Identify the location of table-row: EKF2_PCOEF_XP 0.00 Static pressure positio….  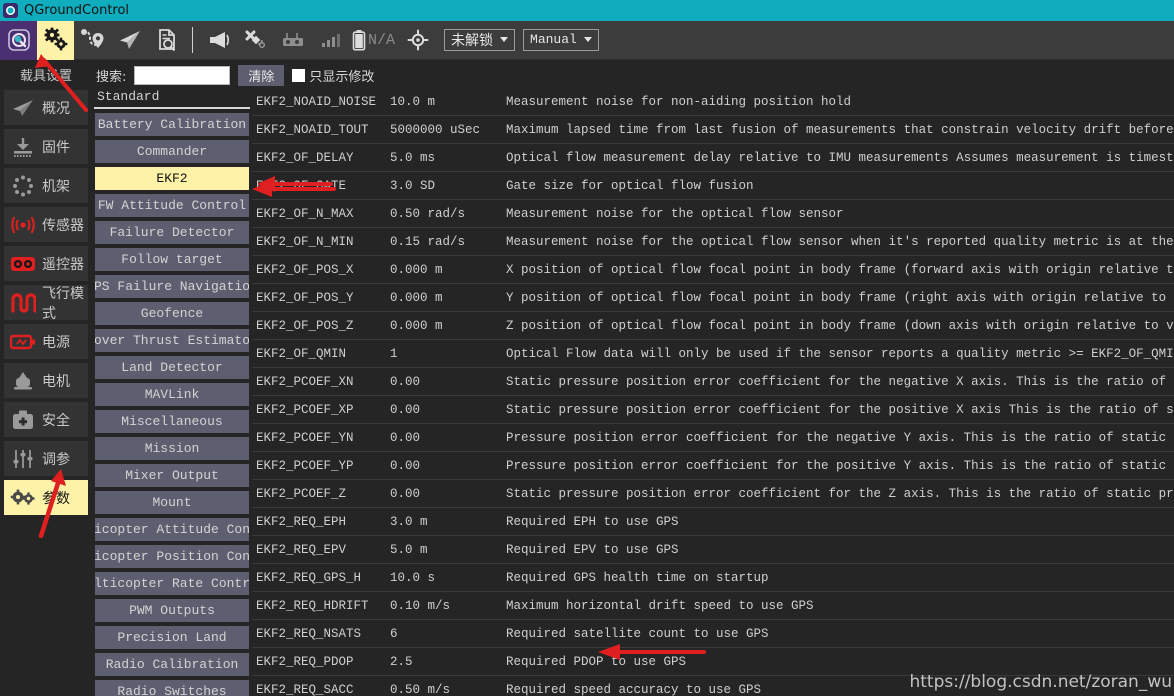
(713, 410).